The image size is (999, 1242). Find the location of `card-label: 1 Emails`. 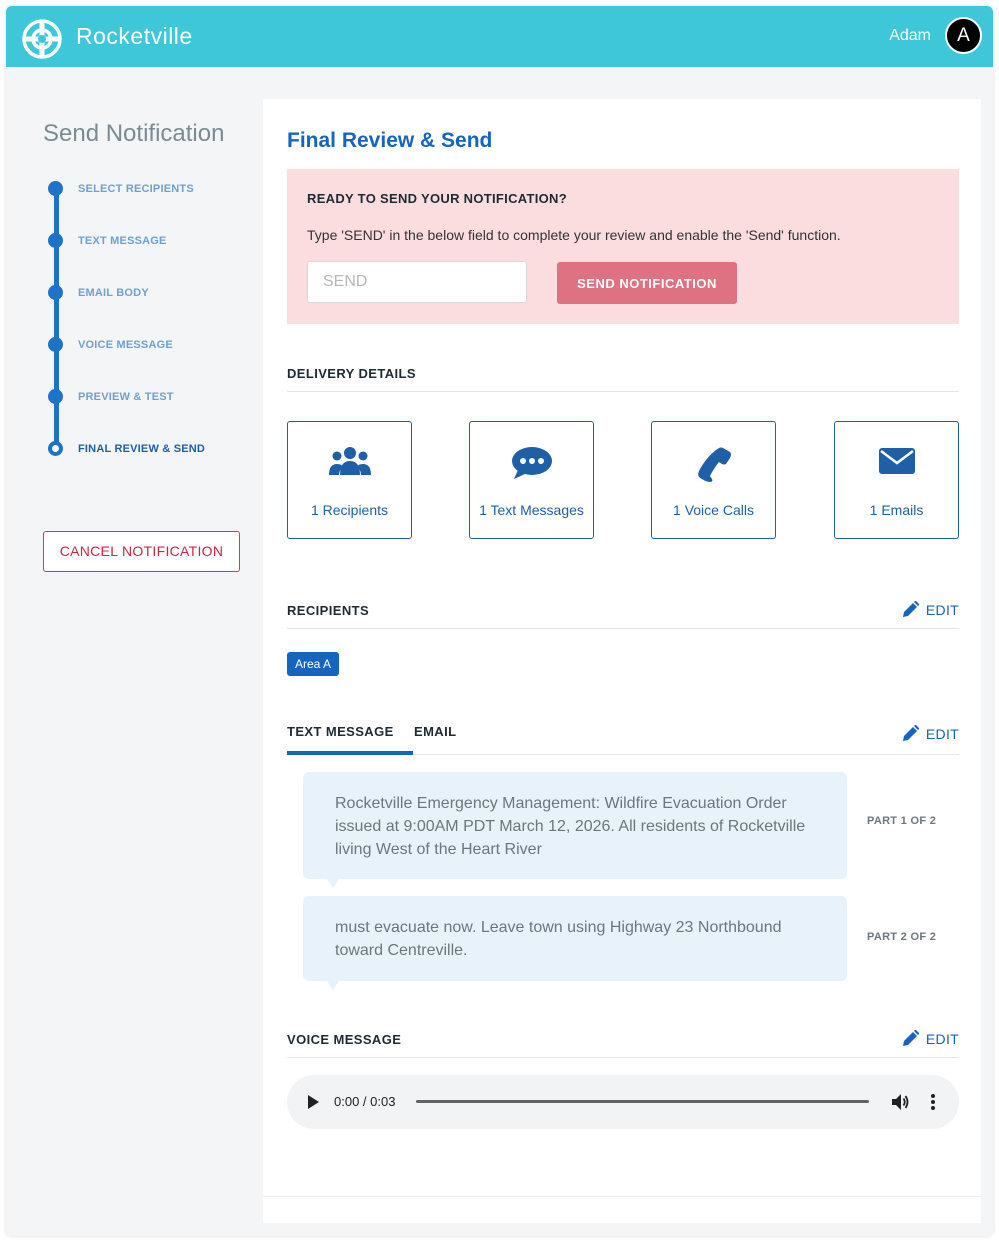

card-label: 1 Emails is located at coordinates (896, 510).